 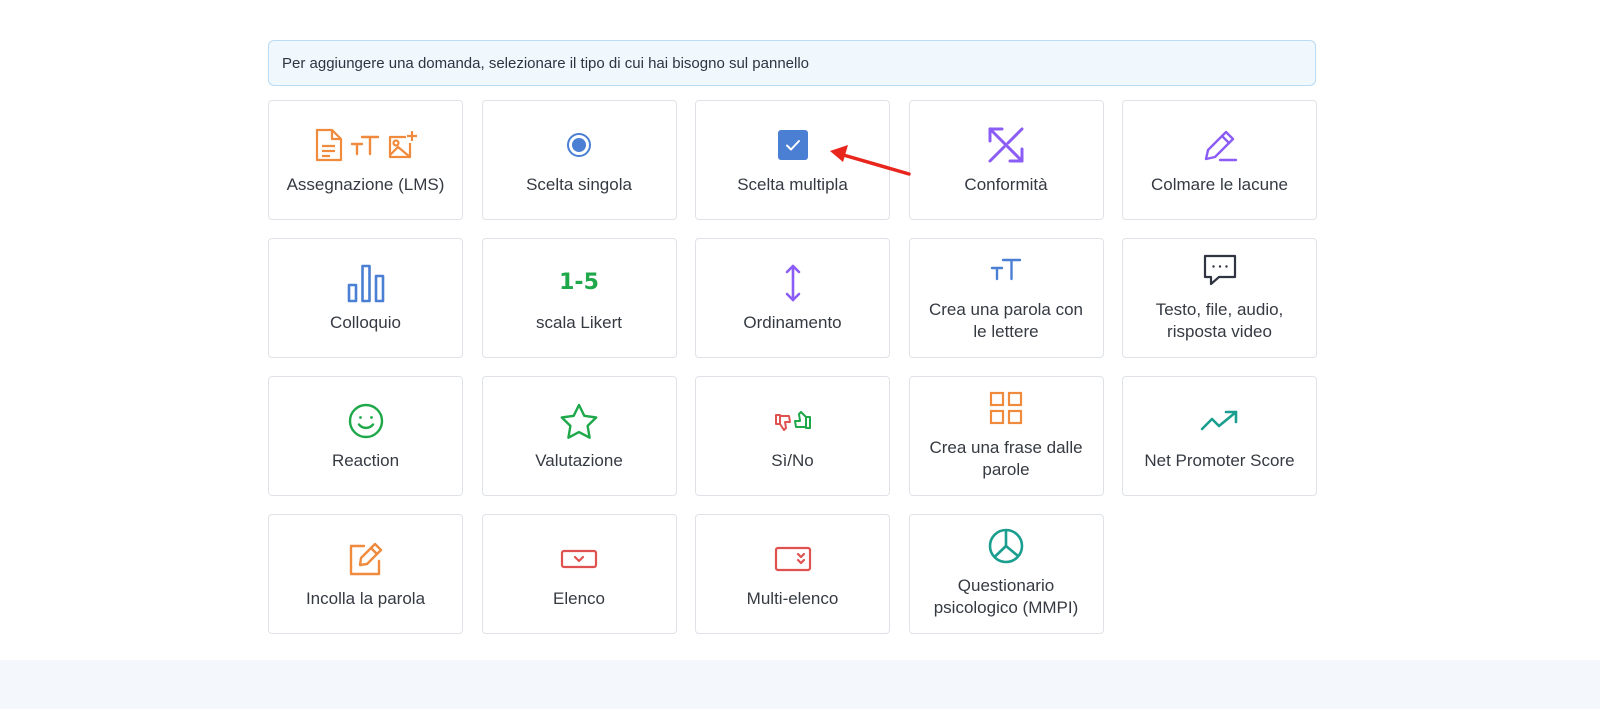 What do you see at coordinates (1220, 146) in the screenshot?
I see `pencil-icon` at bounding box center [1220, 146].